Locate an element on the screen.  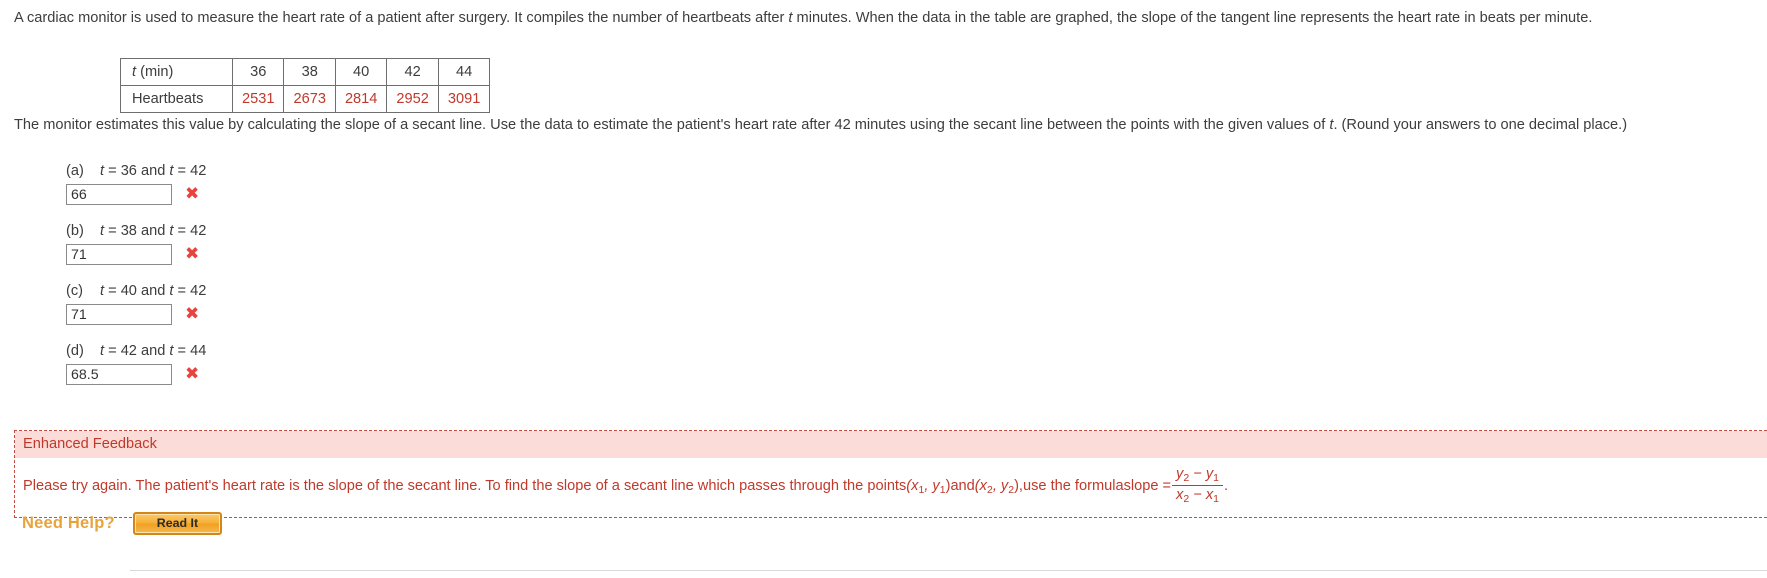
part-c-answer-row: ✖ is located at coordinates (136, 314).